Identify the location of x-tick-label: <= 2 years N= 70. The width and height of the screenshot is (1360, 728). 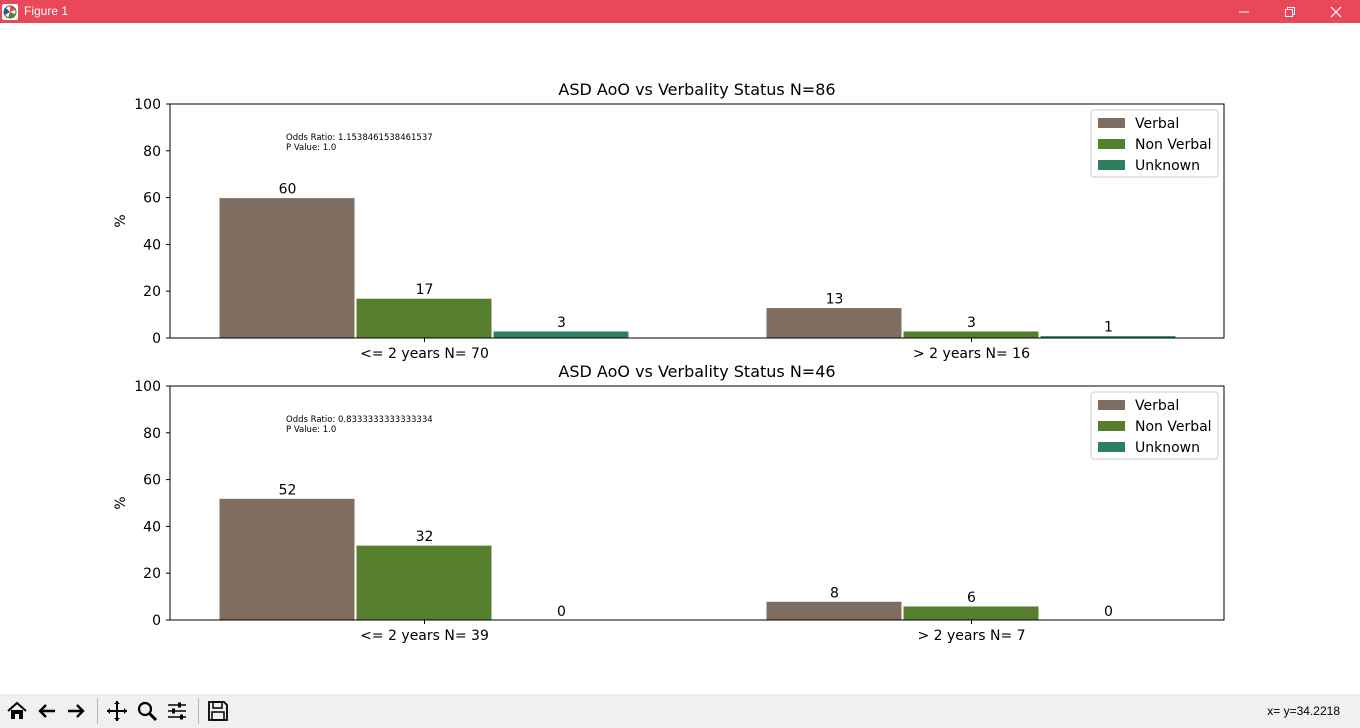
(424, 354).